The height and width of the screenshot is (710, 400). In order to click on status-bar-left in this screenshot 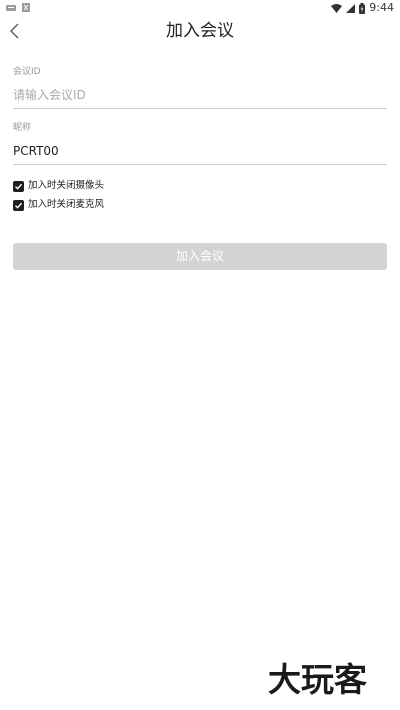, I will do `click(18, 7)`.